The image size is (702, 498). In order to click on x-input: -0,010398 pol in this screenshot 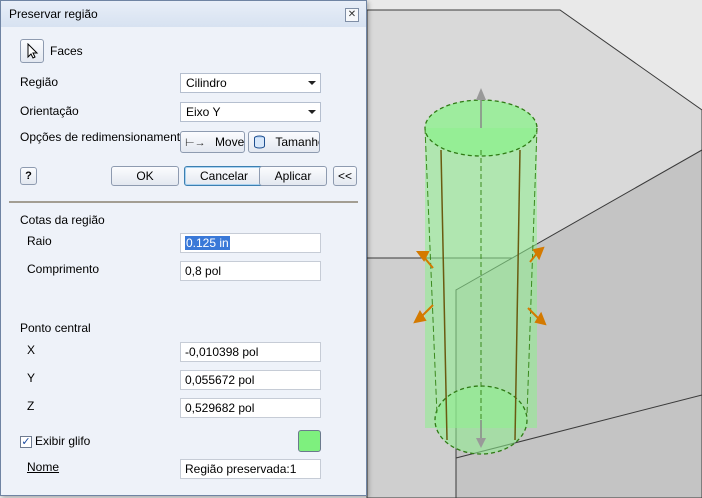, I will do `click(250, 352)`.